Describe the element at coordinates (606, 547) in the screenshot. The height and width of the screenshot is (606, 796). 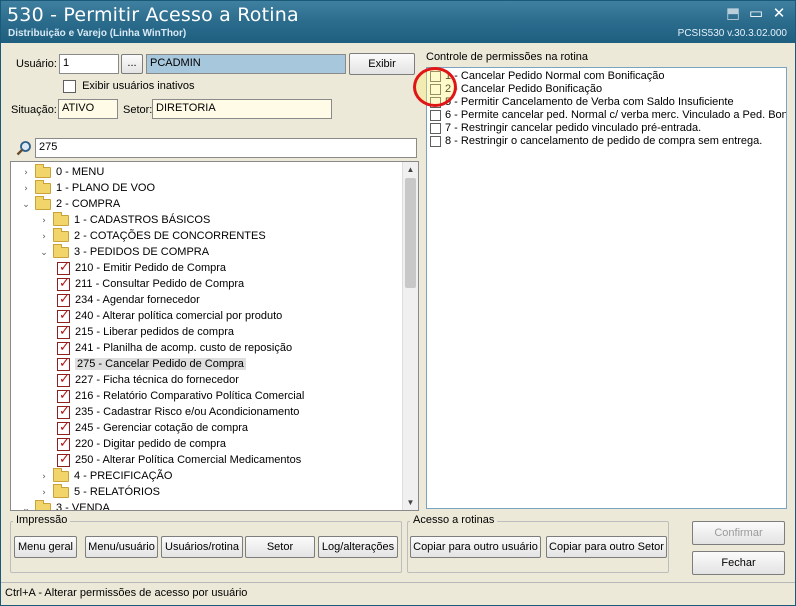
I see `copy-to-sector-button: Copiar para outro Setor` at that location.